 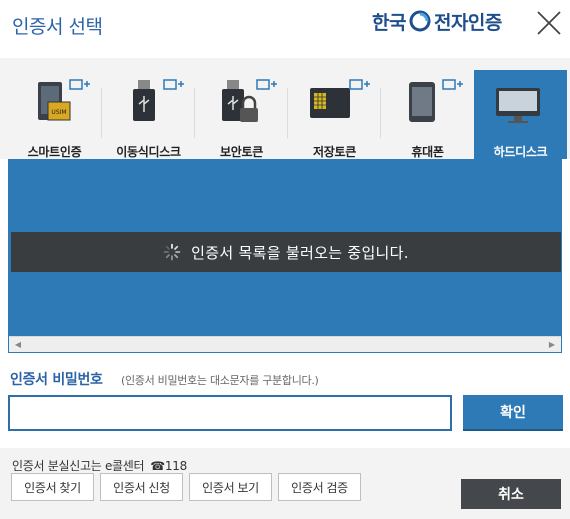 What do you see at coordinates (427, 152) in the screenshot?
I see `tab-label: 휴대폰` at bounding box center [427, 152].